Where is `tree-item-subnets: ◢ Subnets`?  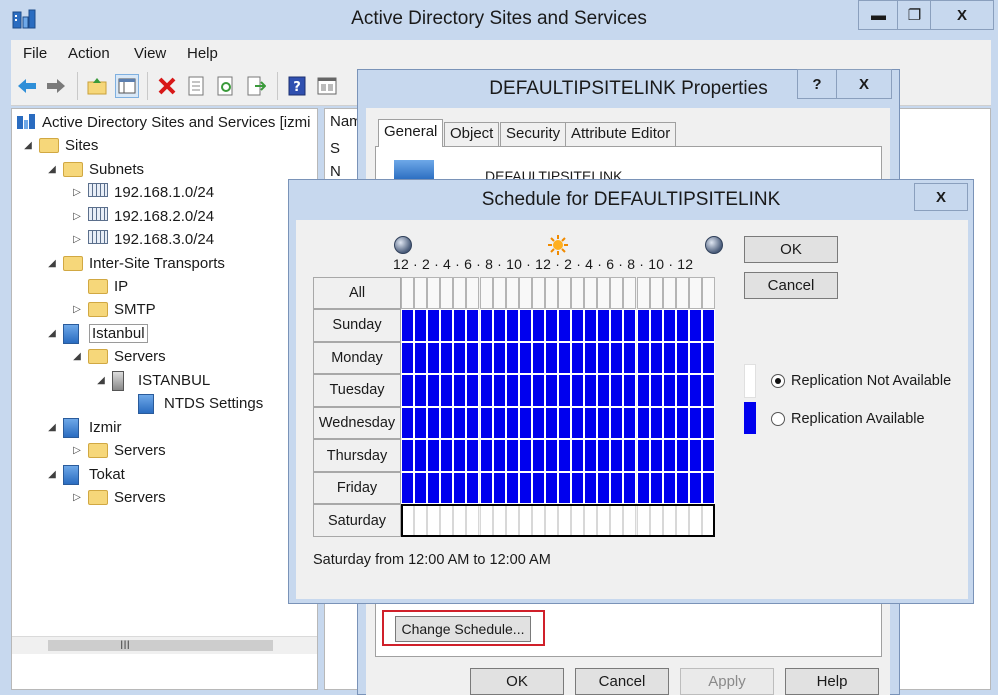 tree-item-subnets: ◢ Subnets is located at coordinates (94, 169).